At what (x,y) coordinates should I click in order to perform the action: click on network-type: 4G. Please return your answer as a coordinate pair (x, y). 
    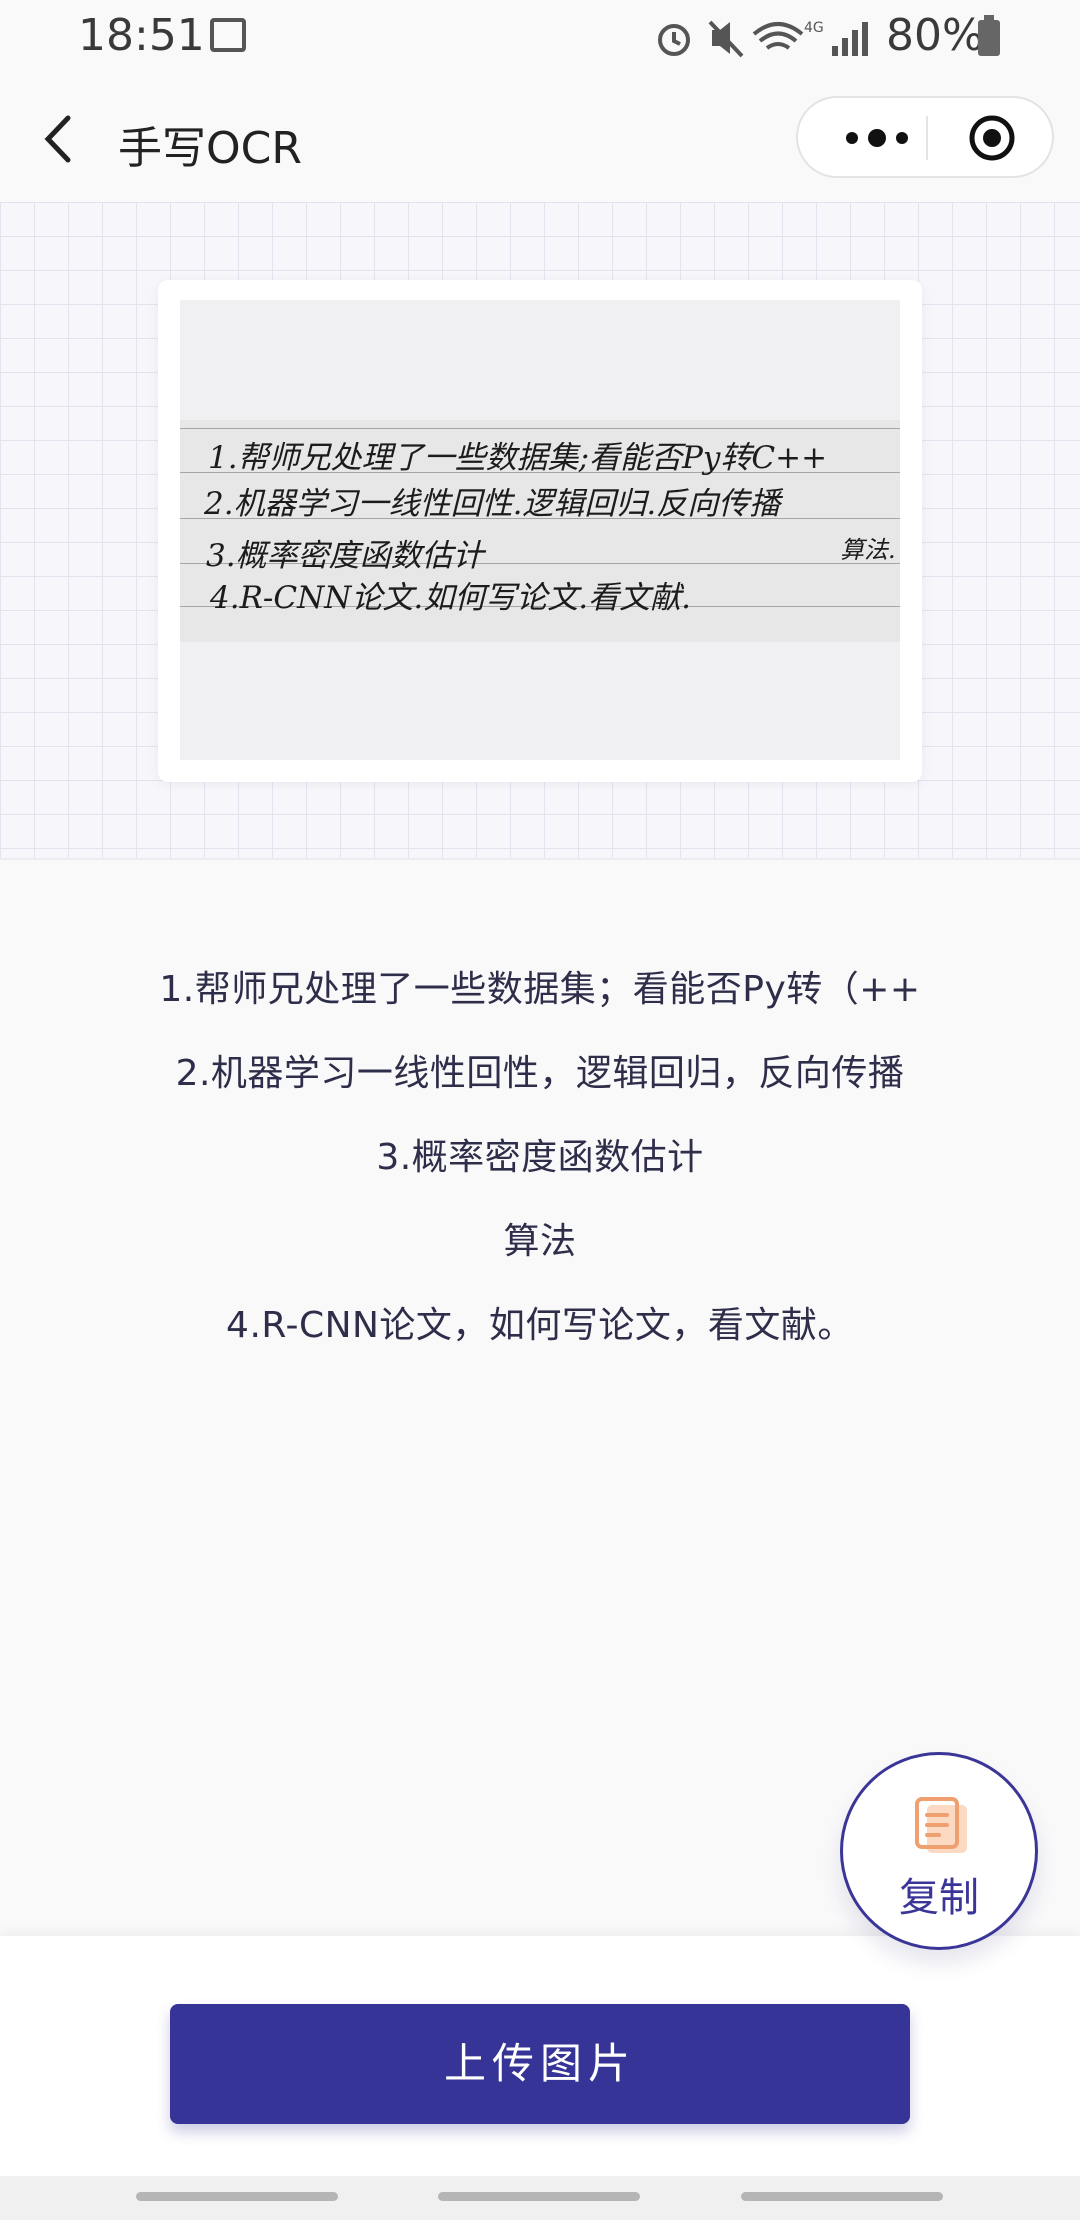
    Looking at the image, I should click on (814, 28).